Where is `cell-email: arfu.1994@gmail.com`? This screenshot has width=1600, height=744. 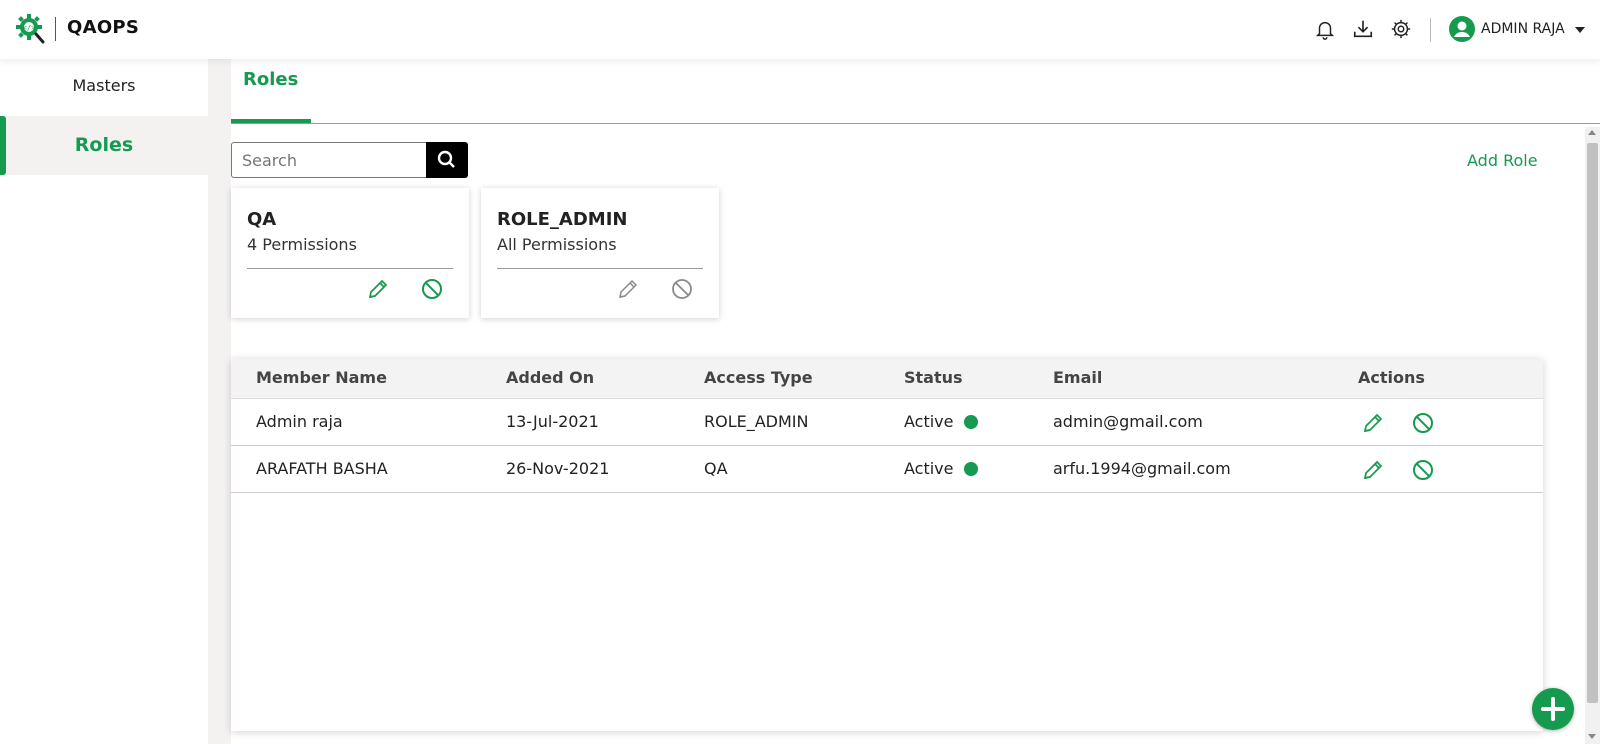
cell-email: arfu.1994@gmail.com is located at coordinates (1142, 468).